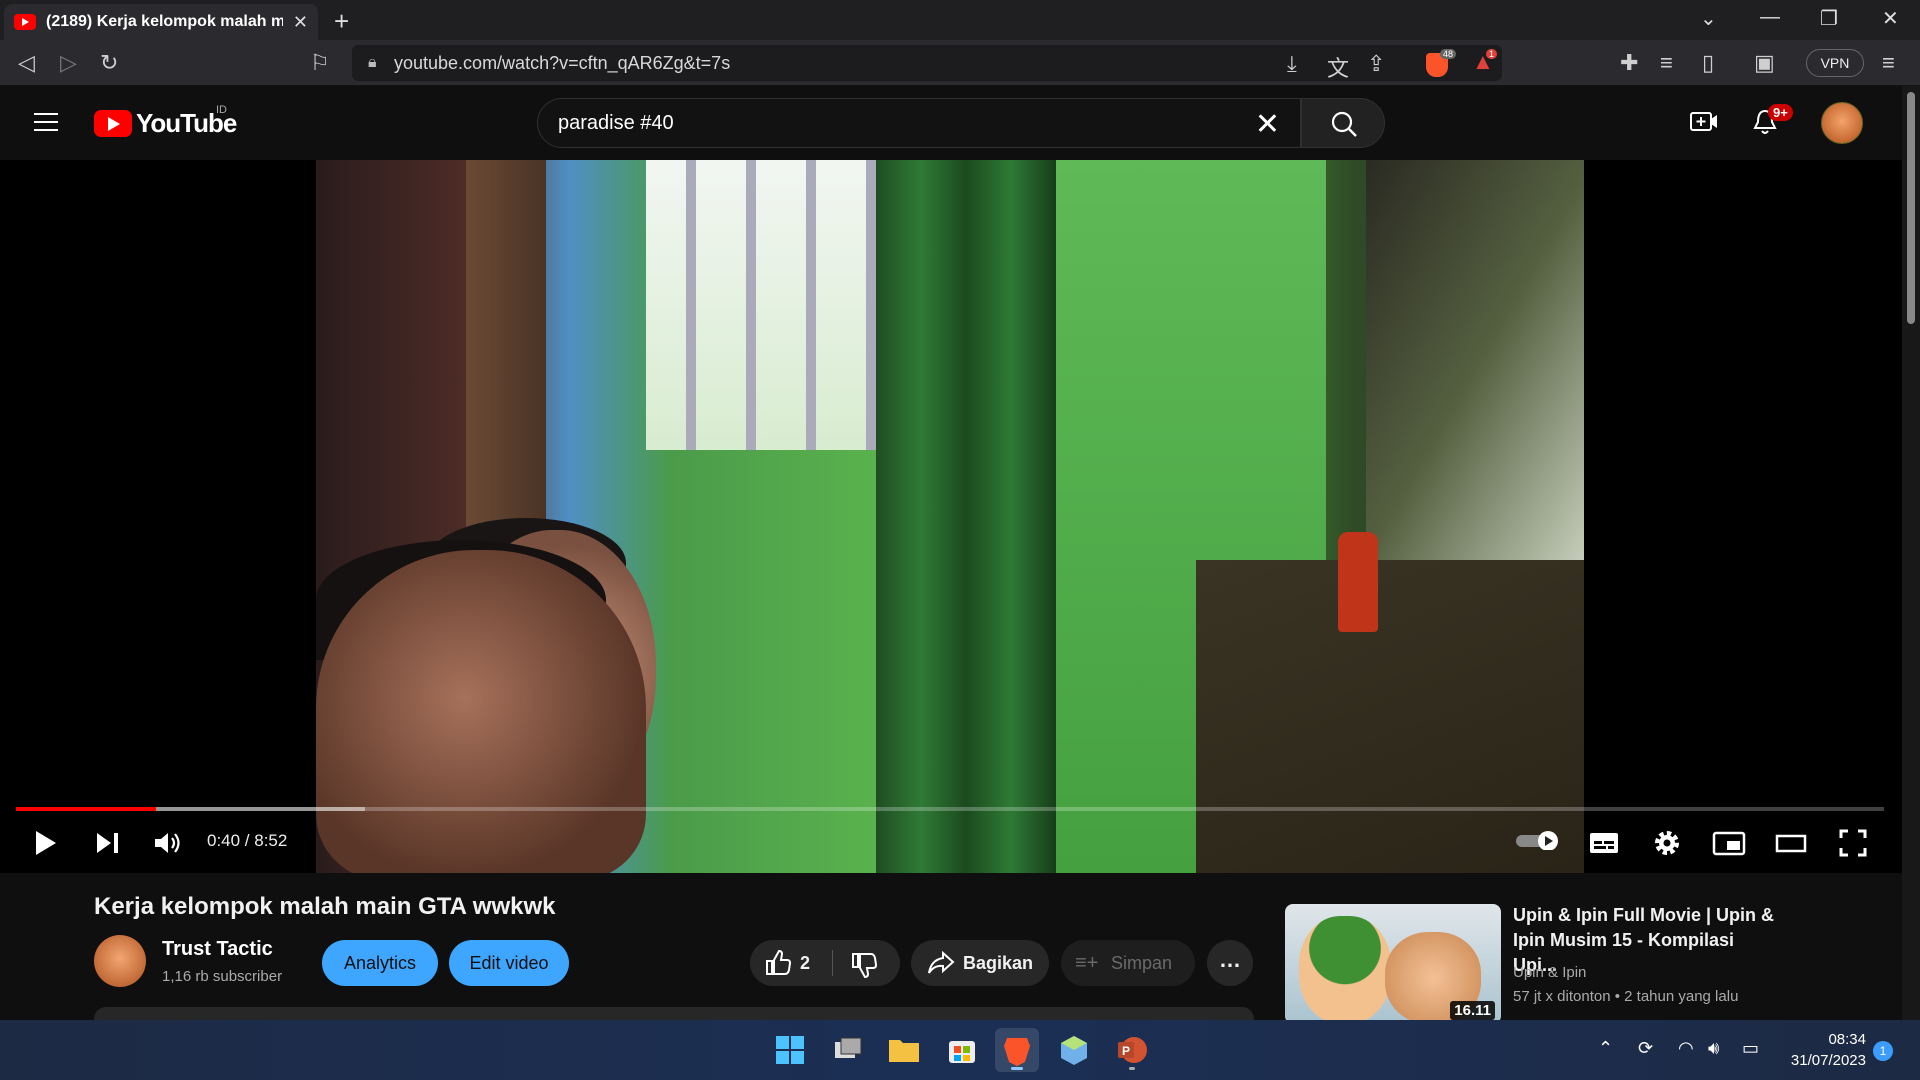 This screenshot has width=1920, height=1080. Describe the element at coordinates (109, 63) in the screenshot. I see `reload-icon: ↻` at that location.